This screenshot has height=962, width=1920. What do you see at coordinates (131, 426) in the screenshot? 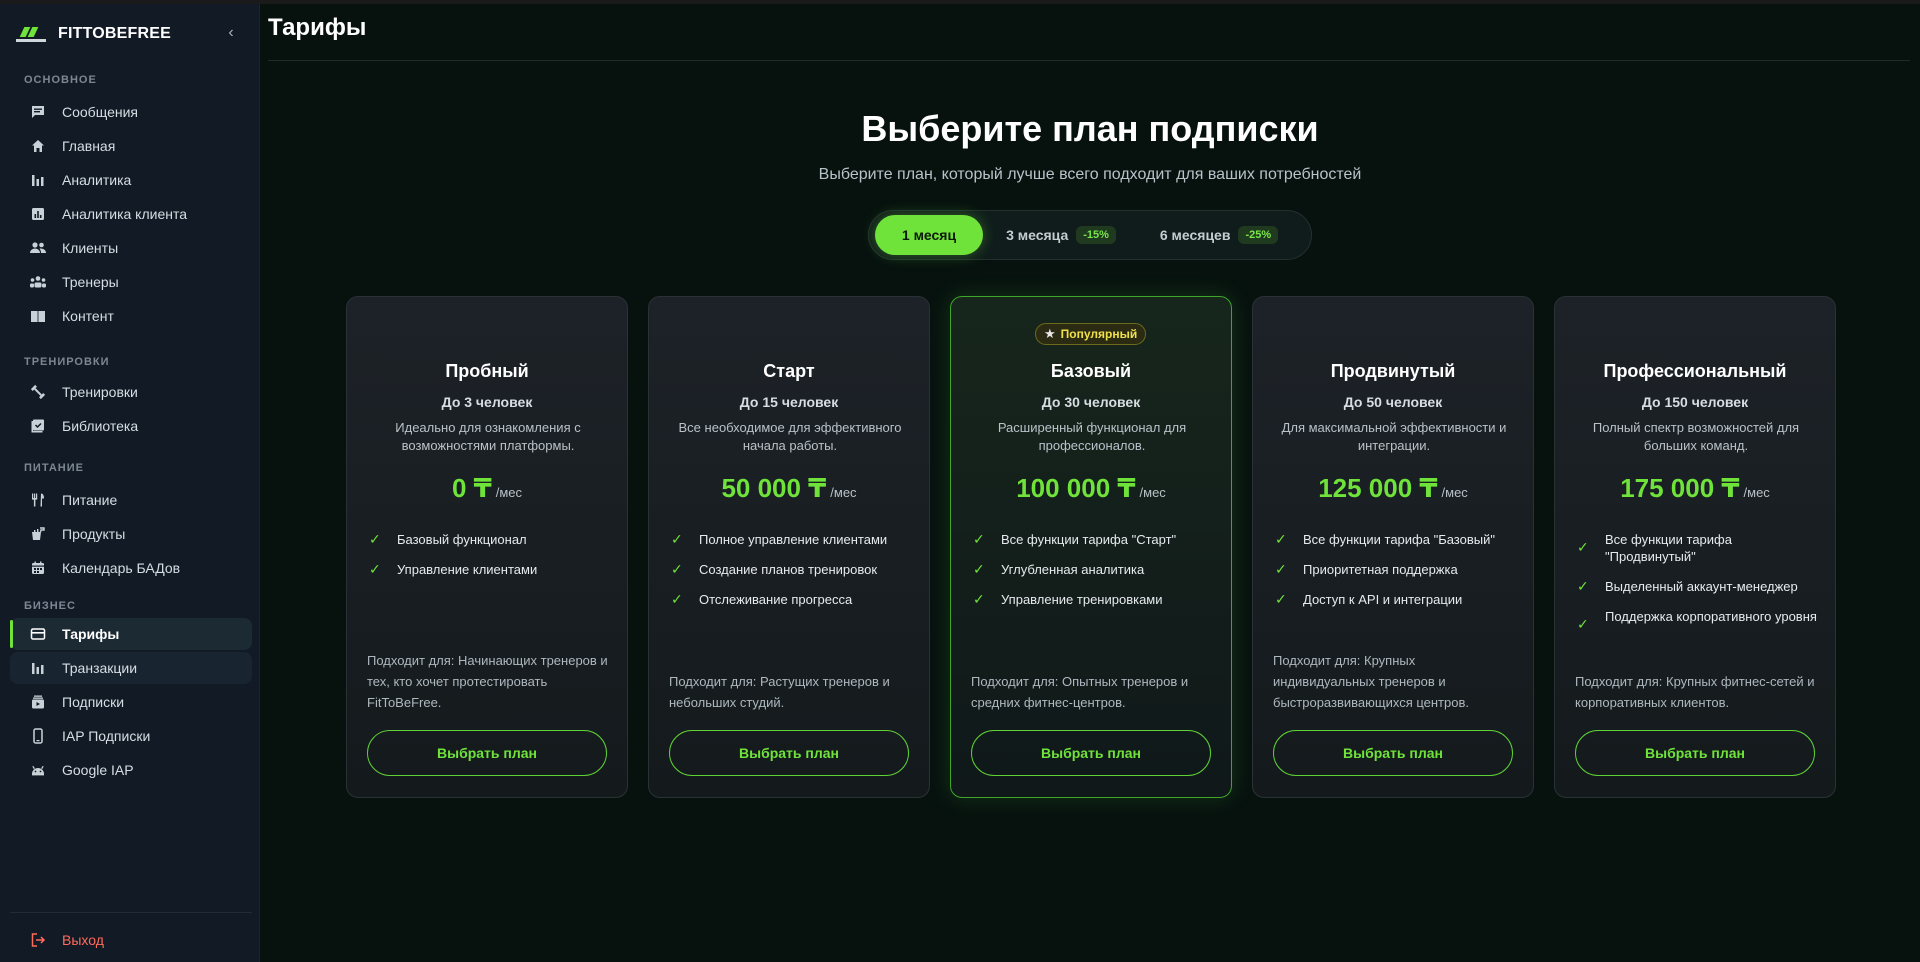
I see `sidebar-item-library: Библиотека` at bounding box center [131, 426].